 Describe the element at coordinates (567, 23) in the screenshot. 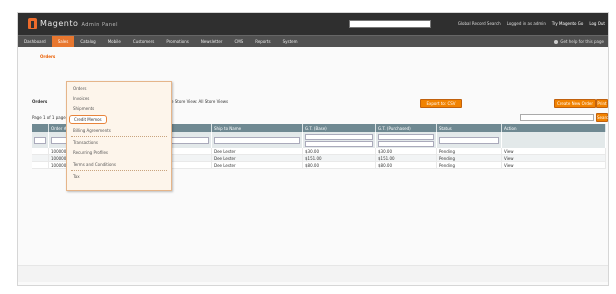

I see `try-magento-go-link: Try Magento Go` at that location.